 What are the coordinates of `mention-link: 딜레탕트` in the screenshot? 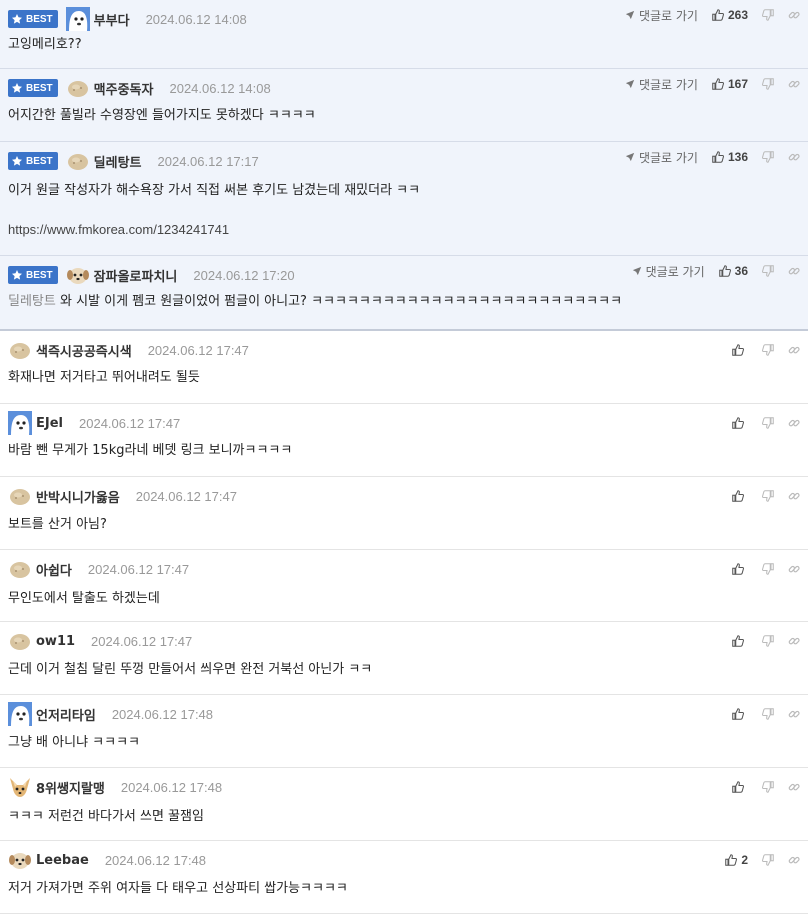 It's located at (32, 301).